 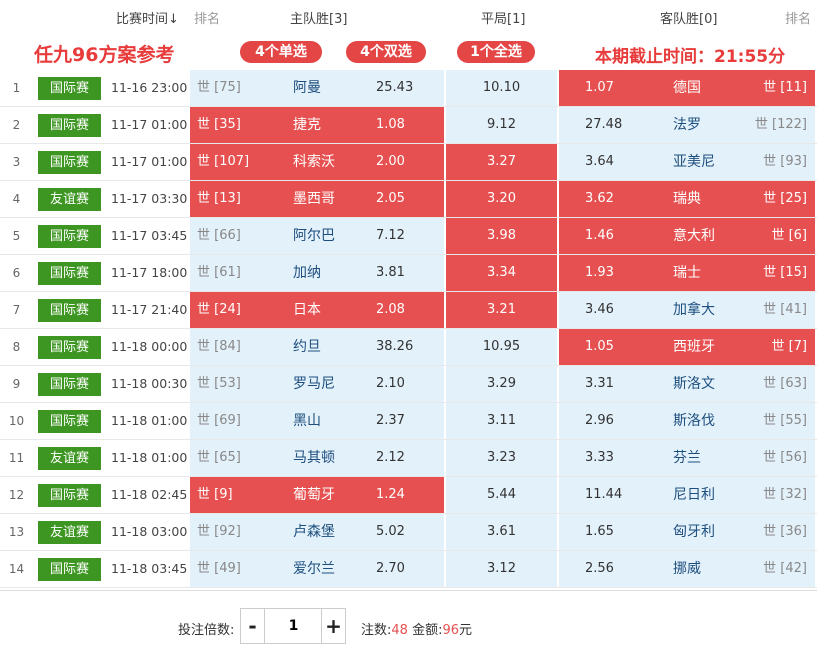 I want to click on draw-odds: 3.20, so click(x=501, y=198).